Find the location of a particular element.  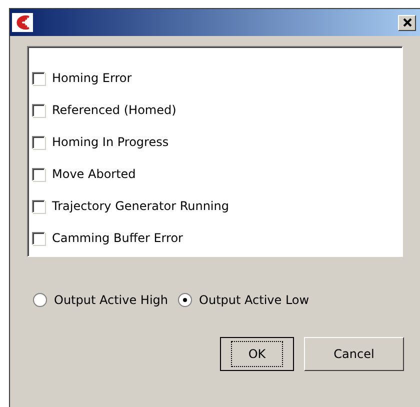

checkbox-label: Camming Buffer Error is located at coordinates (117, 238).